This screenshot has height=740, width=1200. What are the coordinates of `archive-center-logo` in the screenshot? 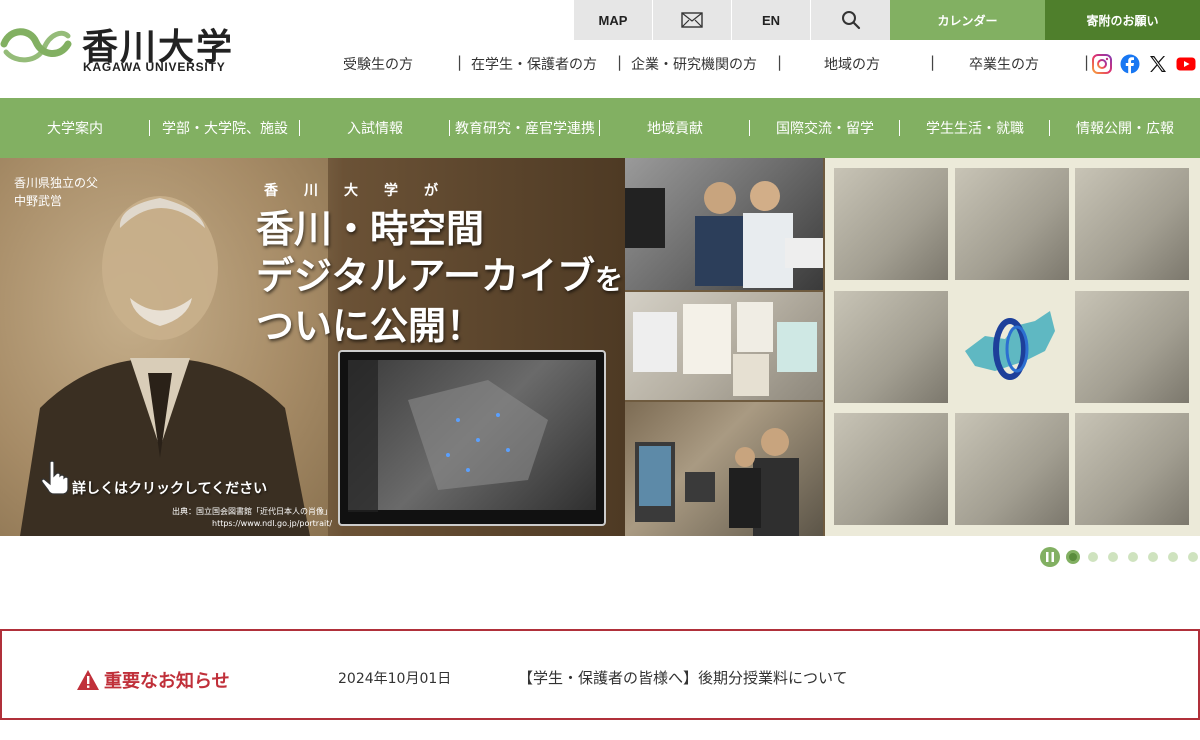 It's located at (1012, 347).